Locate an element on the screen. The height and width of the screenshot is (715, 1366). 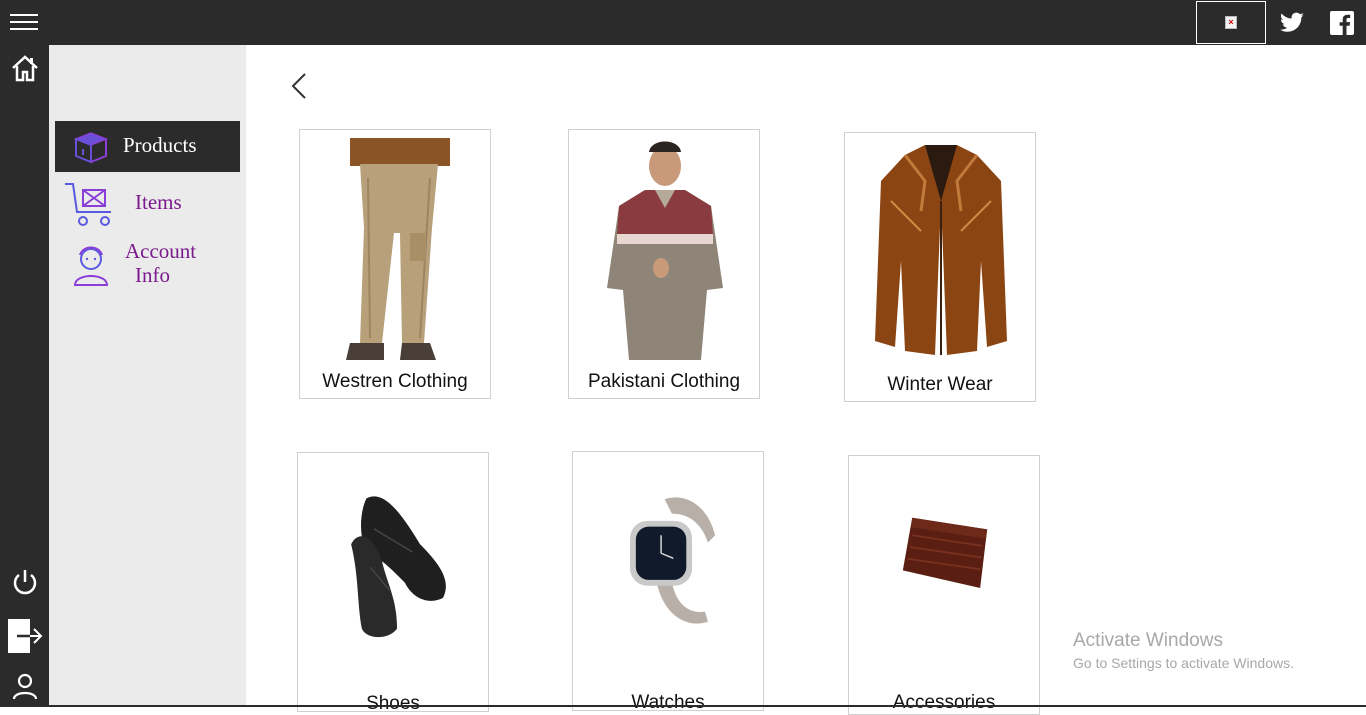
activate-windows-subtitle: Go to Settings to activate Windows. is located at coordinates (1183, 663).